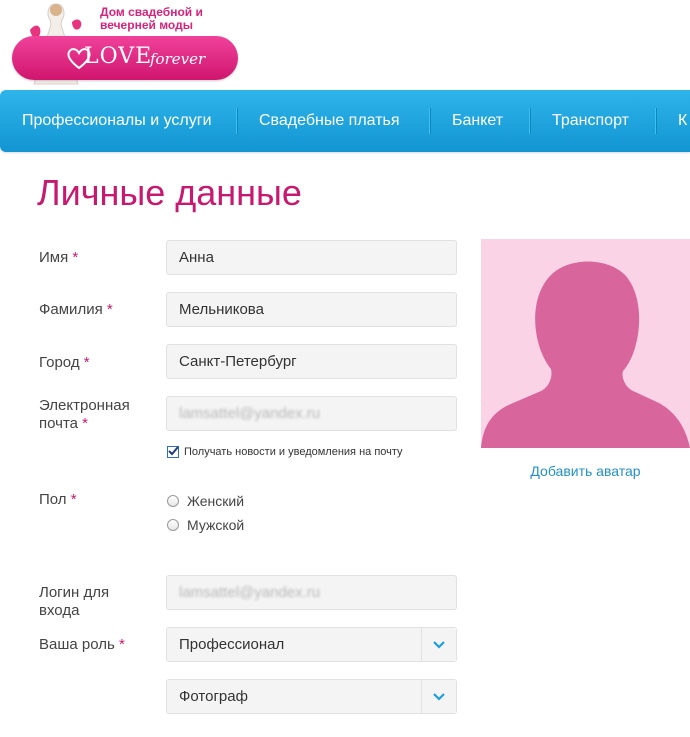  I want to click on newsletter-checkbox-row: Получать новости и уведомления на почту, so click(285, 452).